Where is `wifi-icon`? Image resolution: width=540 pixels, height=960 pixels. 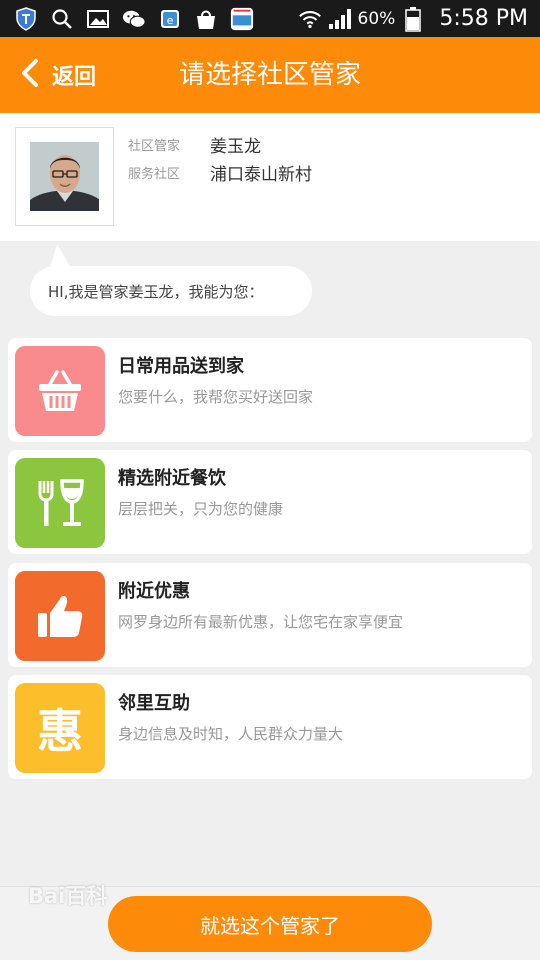
wifi-icon is located at coordinates (310, 19).